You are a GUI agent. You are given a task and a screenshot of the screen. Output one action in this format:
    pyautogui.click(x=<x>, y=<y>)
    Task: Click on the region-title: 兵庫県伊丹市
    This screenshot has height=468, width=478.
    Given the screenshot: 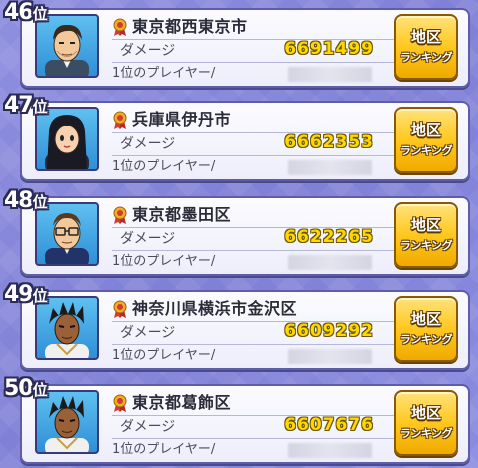 What is the action you would take?
    pyautogui.click(x=252, y=120)
    